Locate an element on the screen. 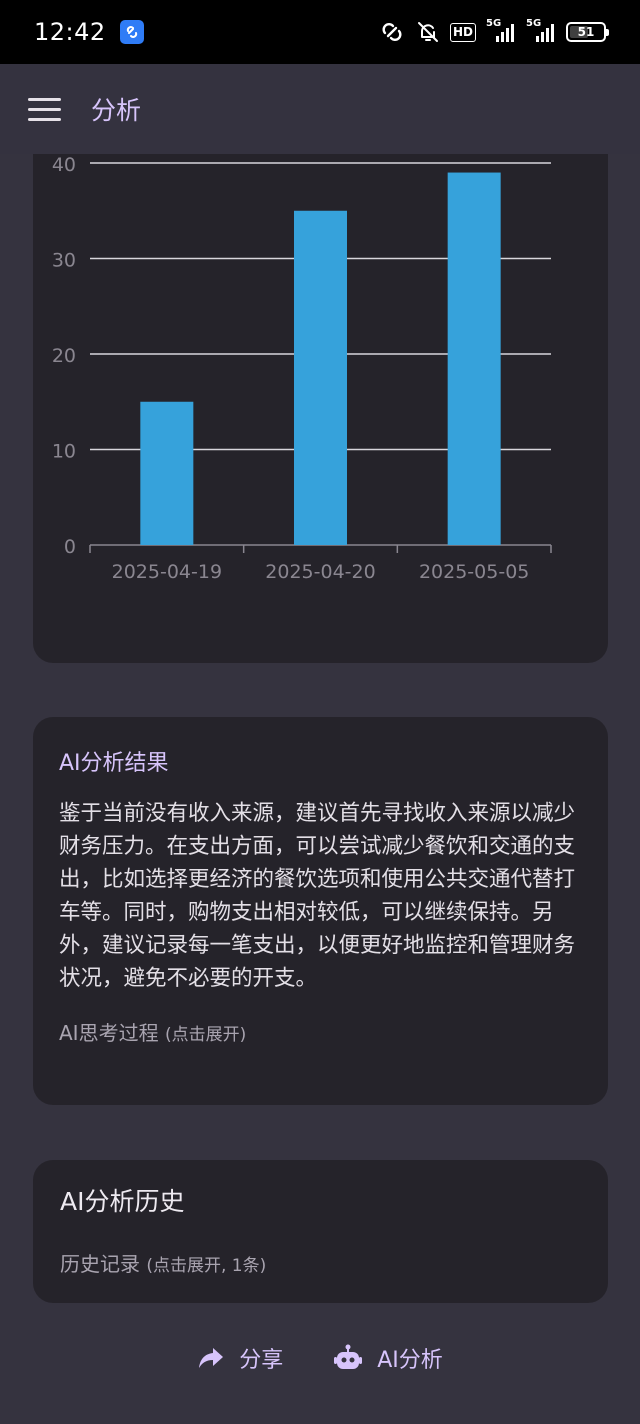 This screenshot has width=640, height=1424. status-bar: 12:42 HD 5G 5G 51 is located at coordinates (320, 32).